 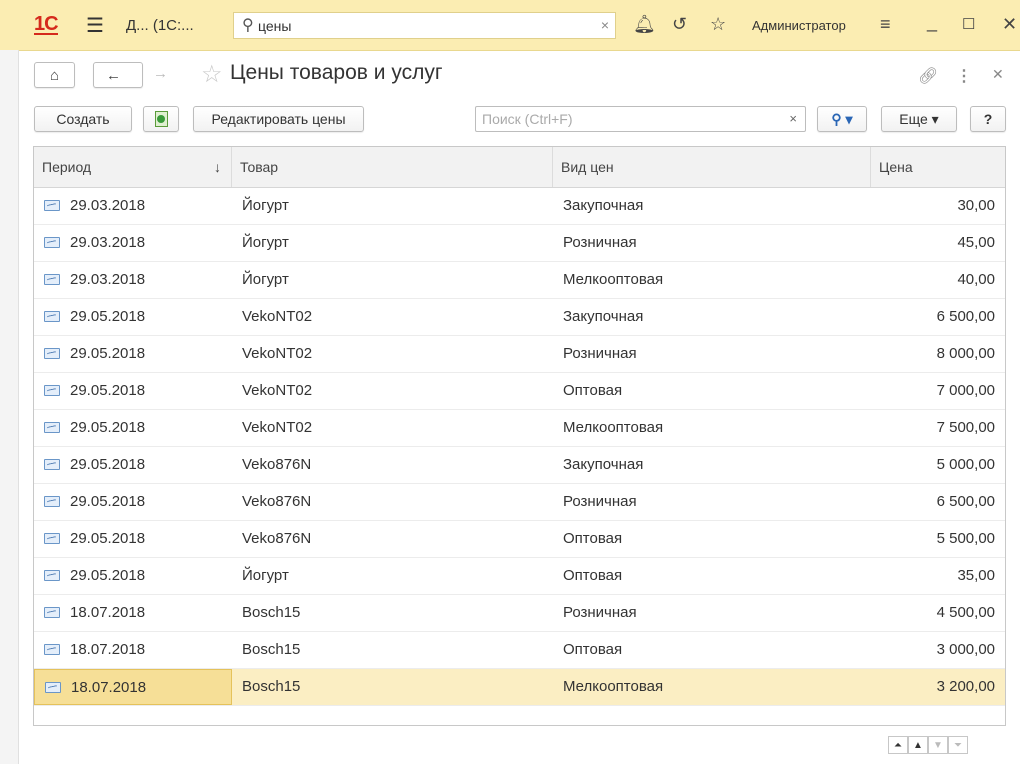 What do you see at coordinates (885, 24) in the screenshot?
I see `settings-menu-icon: ≡` at bounding box center [885, 24].